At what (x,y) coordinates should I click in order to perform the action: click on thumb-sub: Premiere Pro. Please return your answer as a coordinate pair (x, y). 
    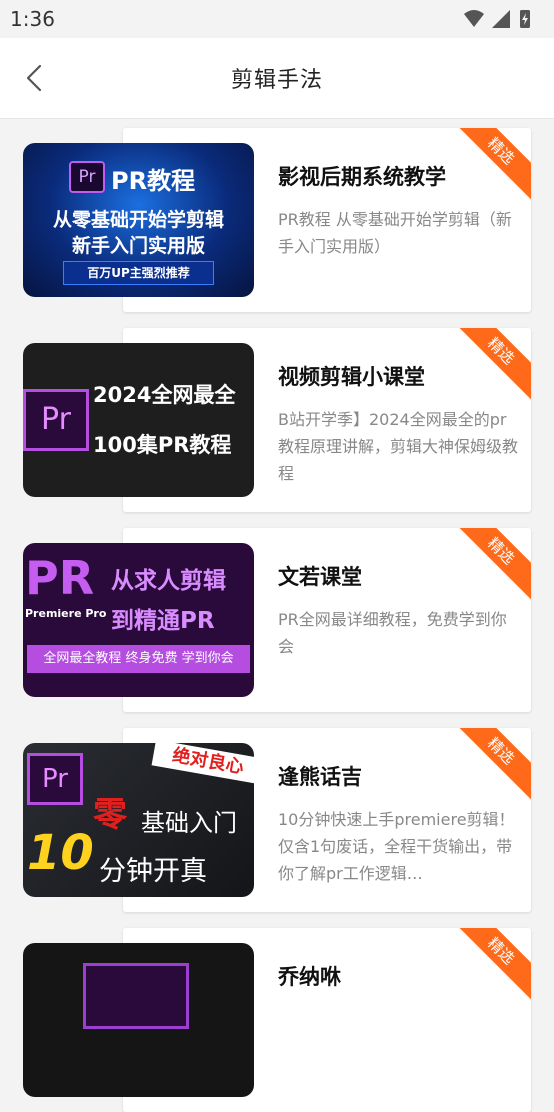
    Looking at the image, I should click on (66, 613).